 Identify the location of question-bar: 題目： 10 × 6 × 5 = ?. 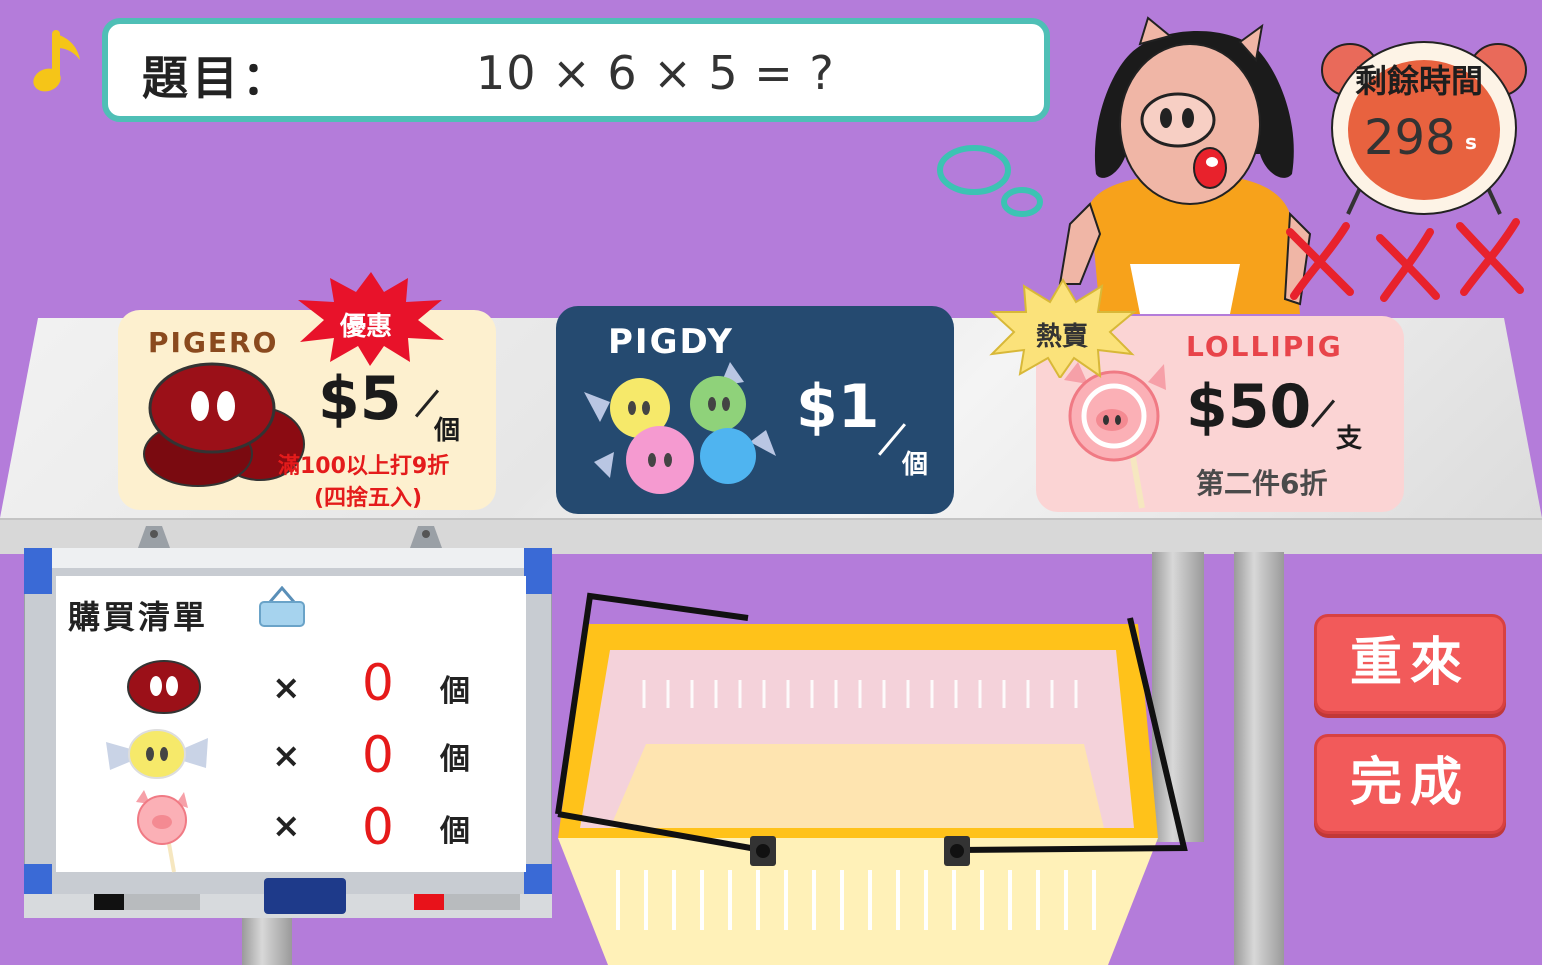
(576, 70).